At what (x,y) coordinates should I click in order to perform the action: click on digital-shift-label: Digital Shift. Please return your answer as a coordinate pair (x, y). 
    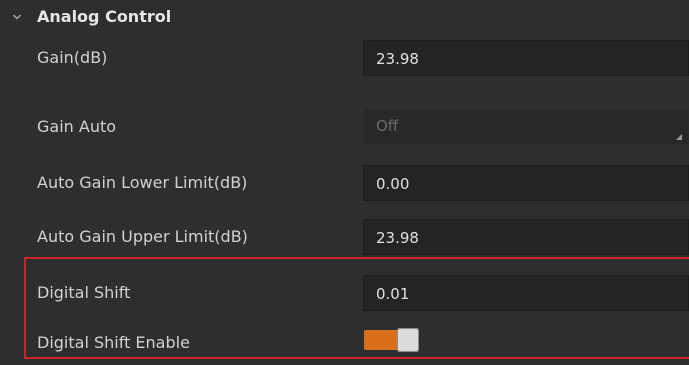
    Looking at the image, I should click on (84, 292).